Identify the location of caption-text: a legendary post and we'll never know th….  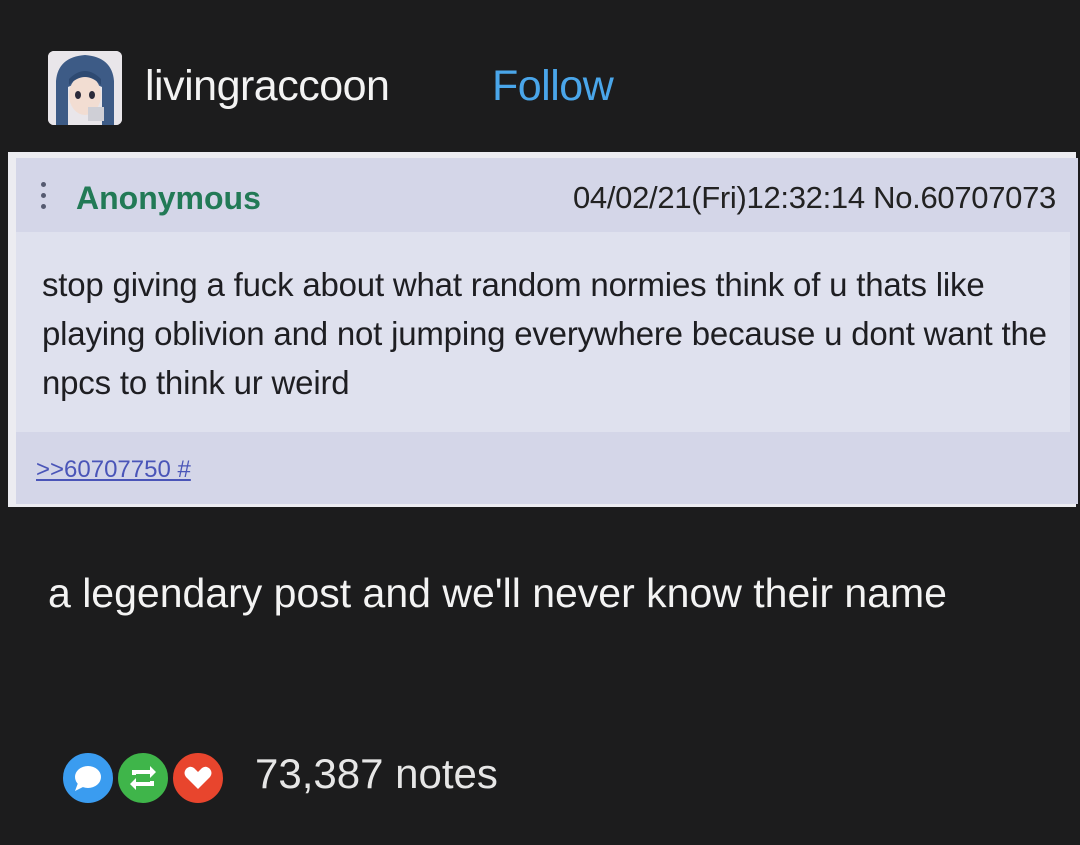
(497, 593).